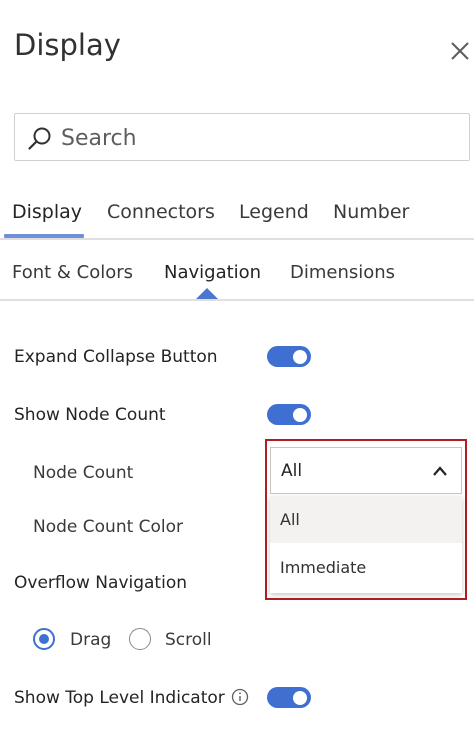 Image resolution: width=474 pixels, height=730 pixels. I want to click on pane-title: Display, so click(67, 45).